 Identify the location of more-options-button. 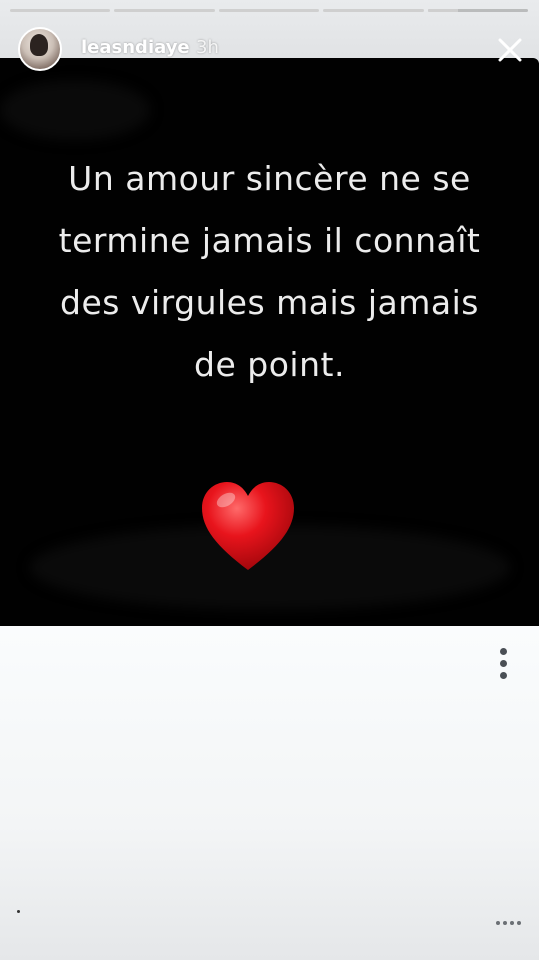
(503, 664).